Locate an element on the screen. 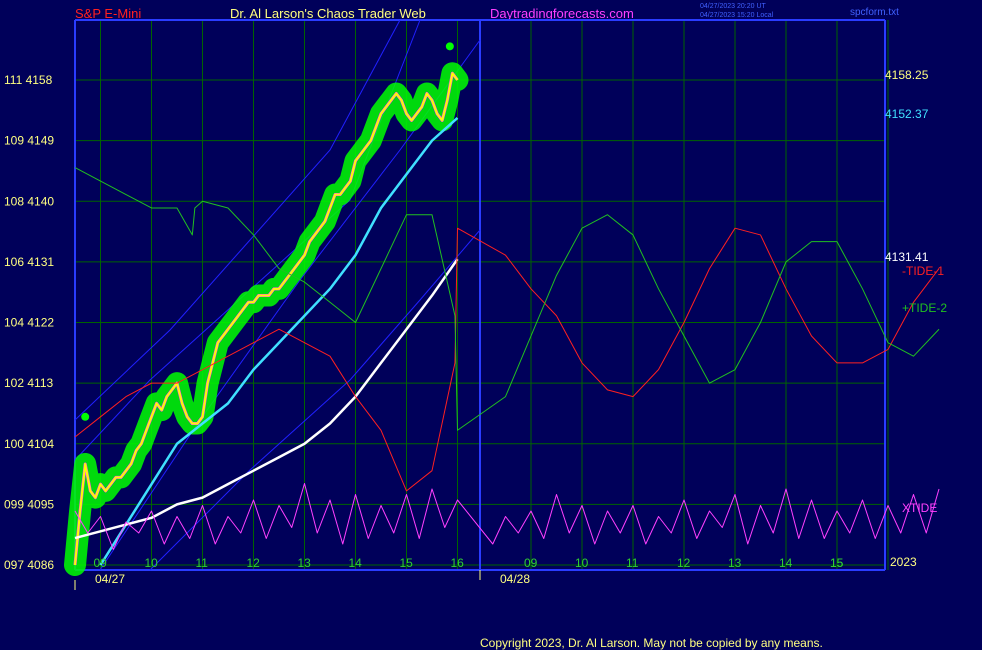 This screenshot has height=650, width=982. date-label-2: 04/28 is located at coordinates (515, 579).